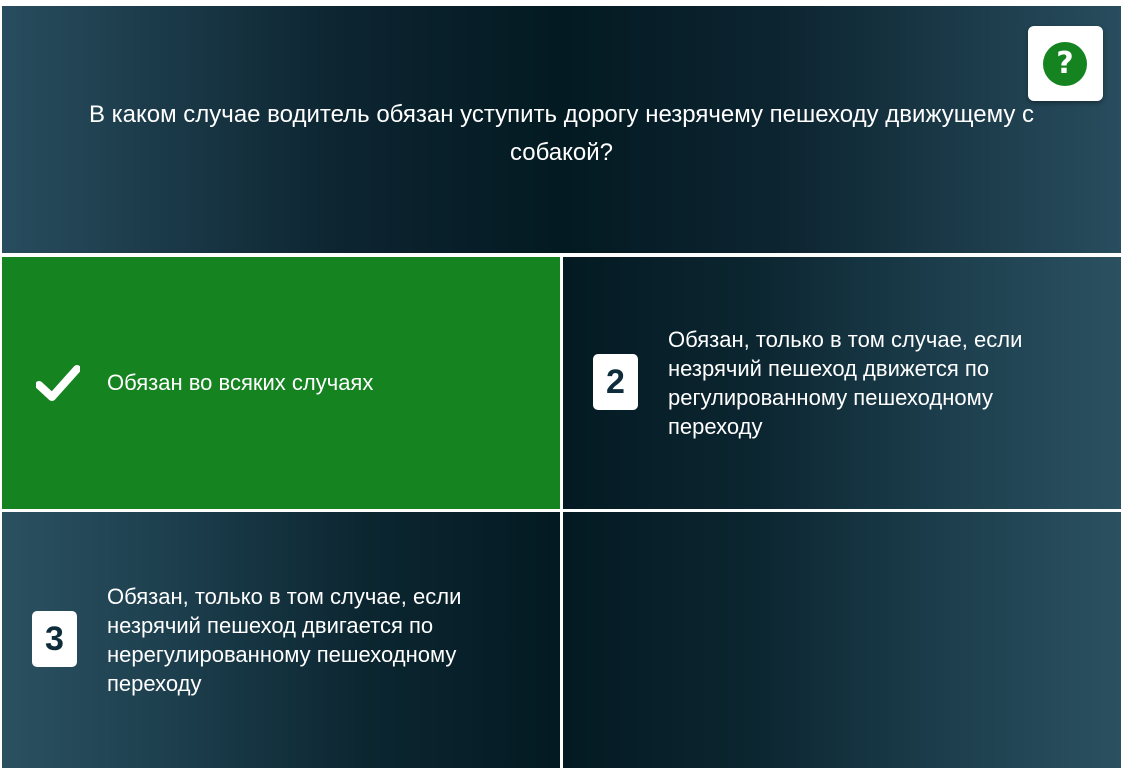 Image resolution: width=1123 pixels, height=768 pixels. Describe the element at coordinates (58, 383) in the screenshot. I see `checkmark-icon` at that location.